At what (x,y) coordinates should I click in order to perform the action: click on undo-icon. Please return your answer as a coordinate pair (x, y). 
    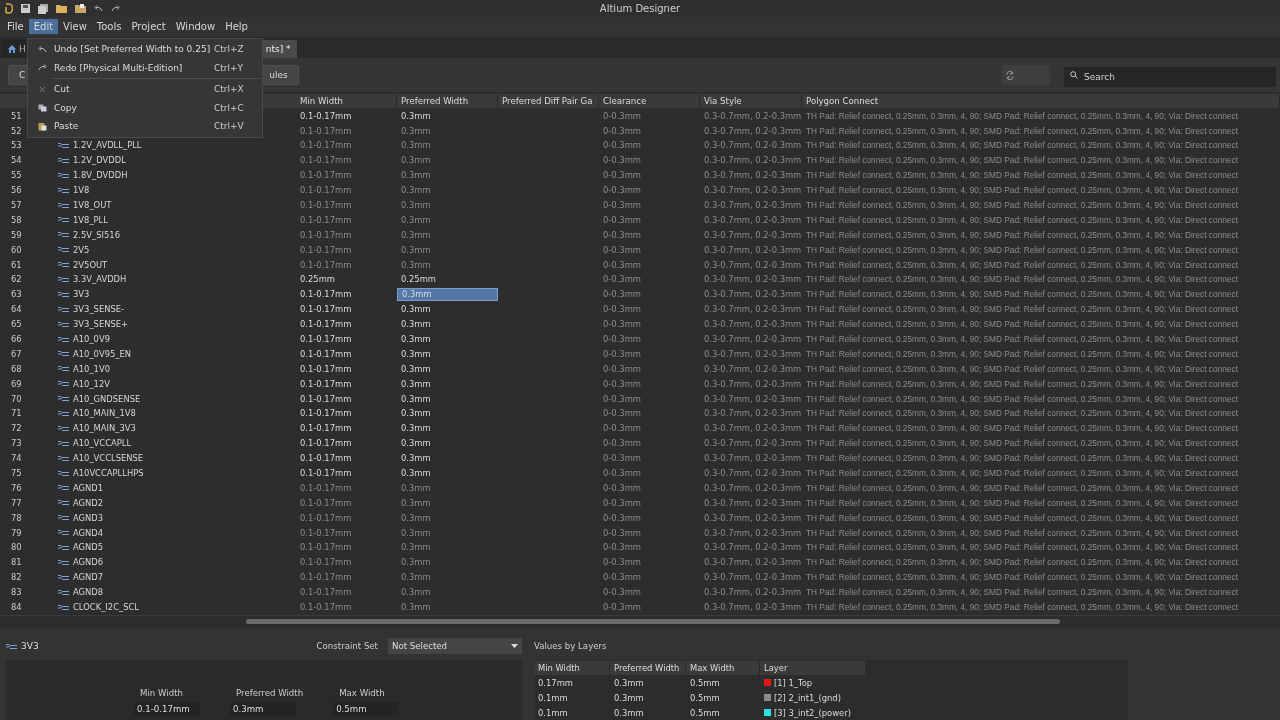
    Looking at the image, I should click on (98, 9).